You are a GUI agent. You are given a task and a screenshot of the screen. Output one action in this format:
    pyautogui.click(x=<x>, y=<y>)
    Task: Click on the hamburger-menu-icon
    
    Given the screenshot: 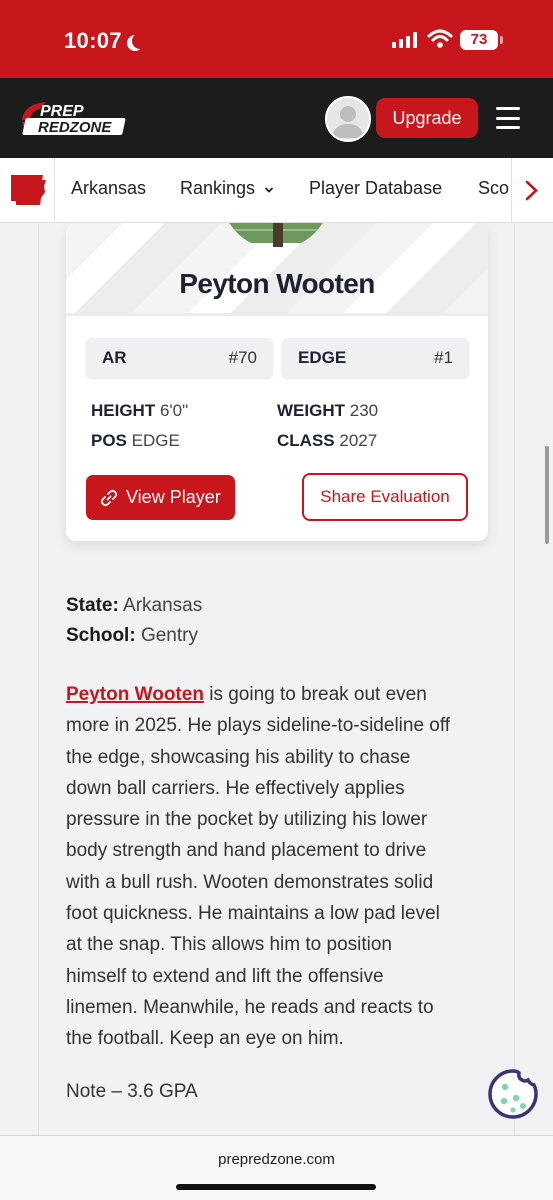 What is the action you would take?
    pyautogui.click(x=508, y=118)
    